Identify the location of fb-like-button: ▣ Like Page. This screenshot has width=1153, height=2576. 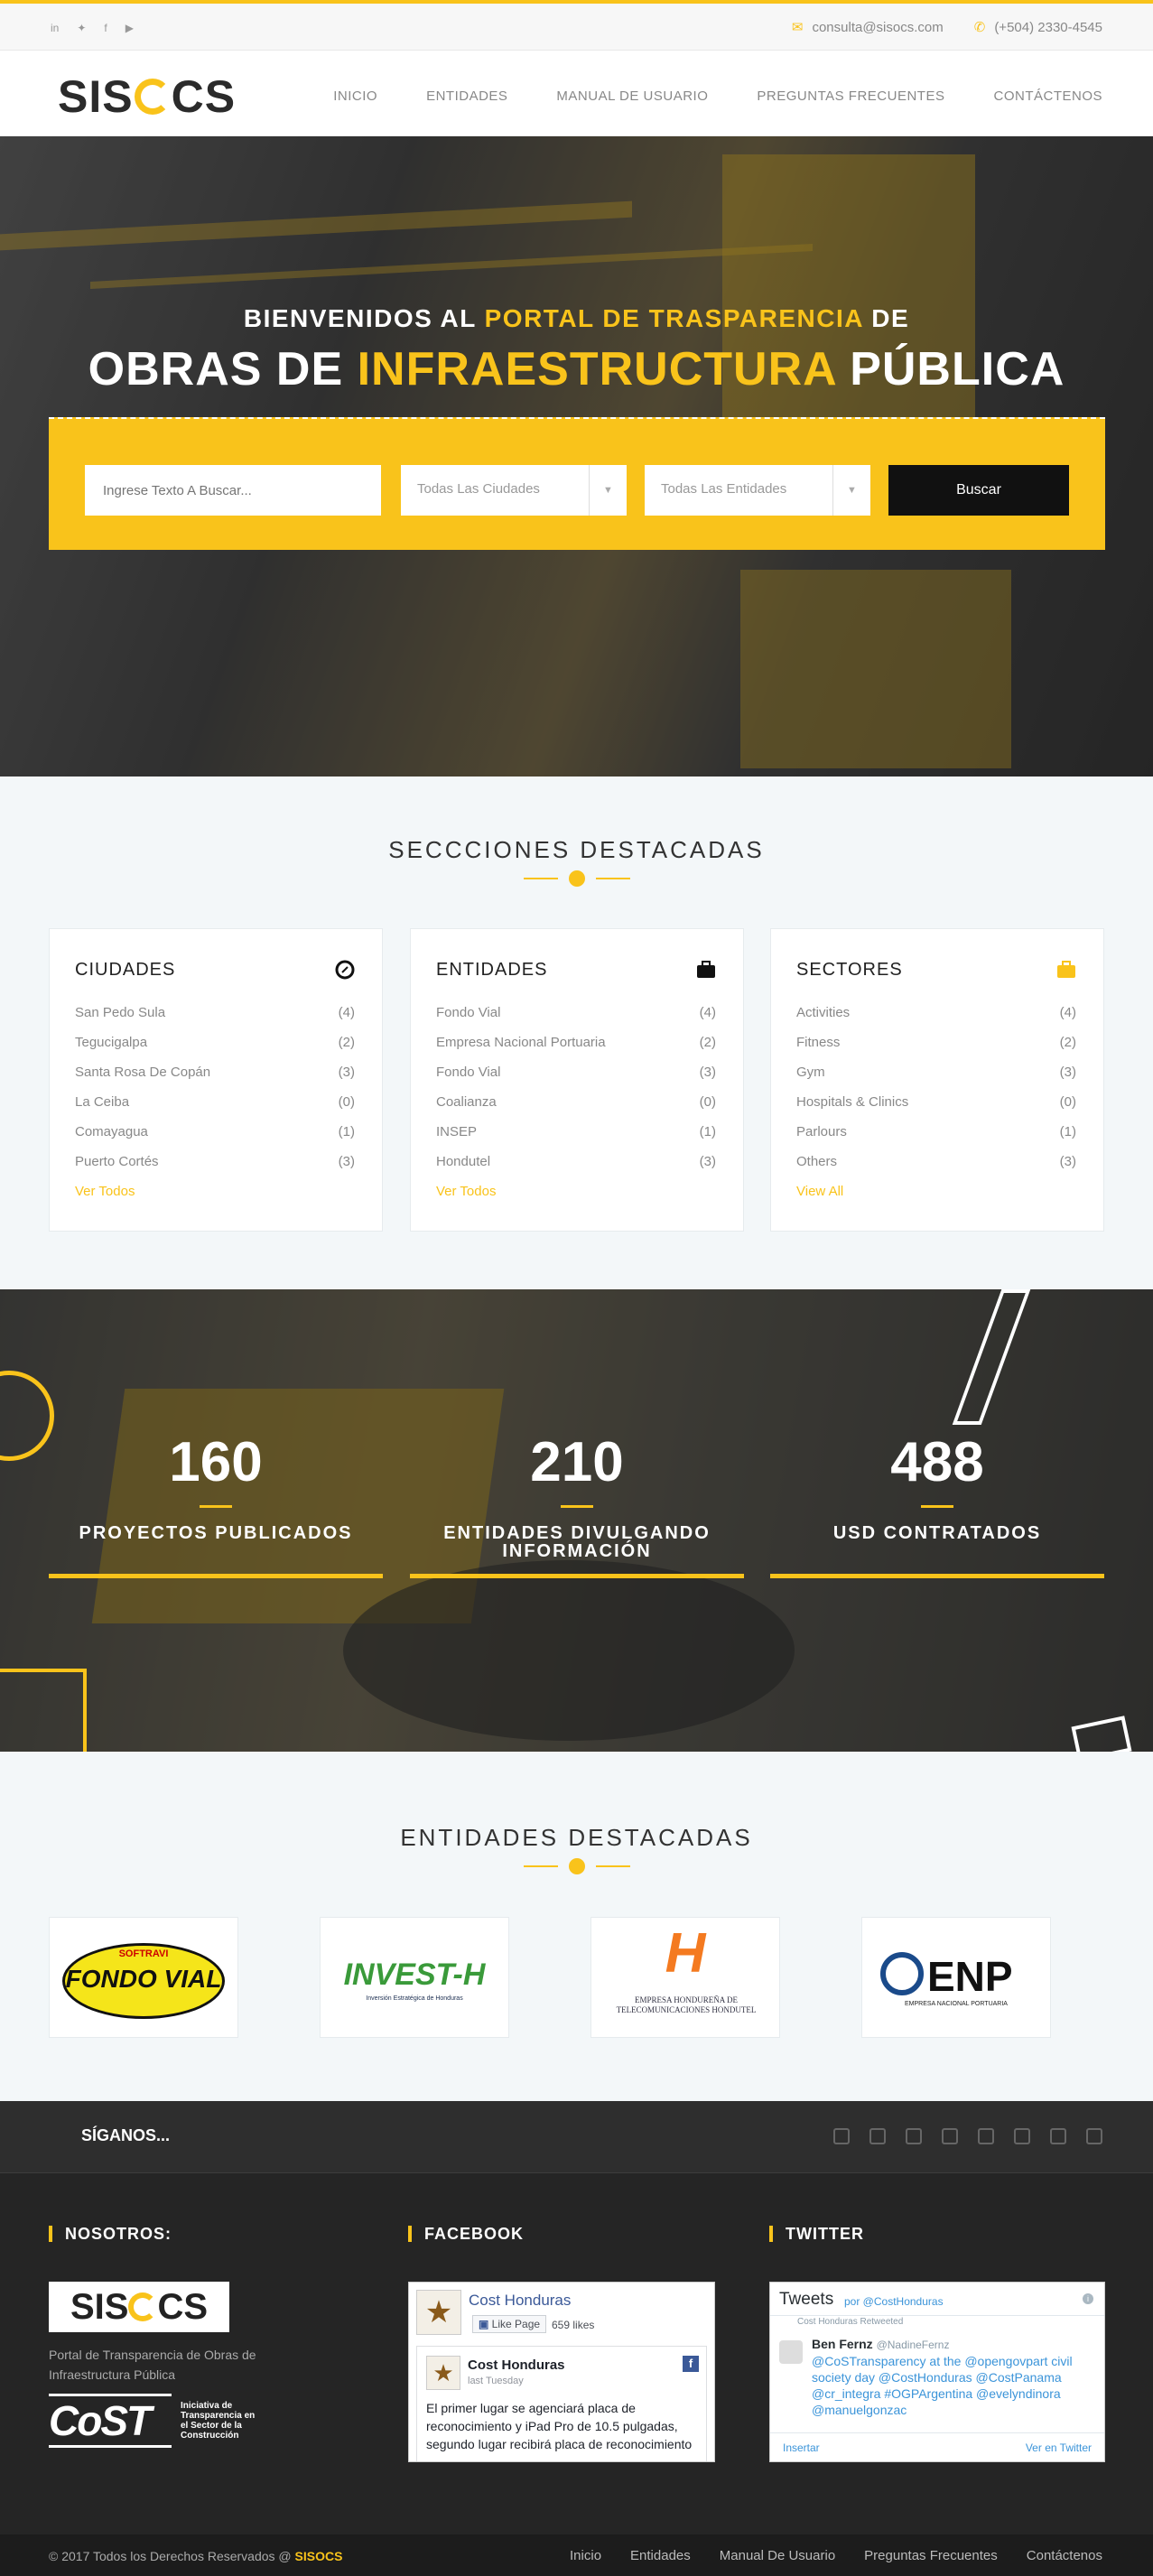
(509, 2324).